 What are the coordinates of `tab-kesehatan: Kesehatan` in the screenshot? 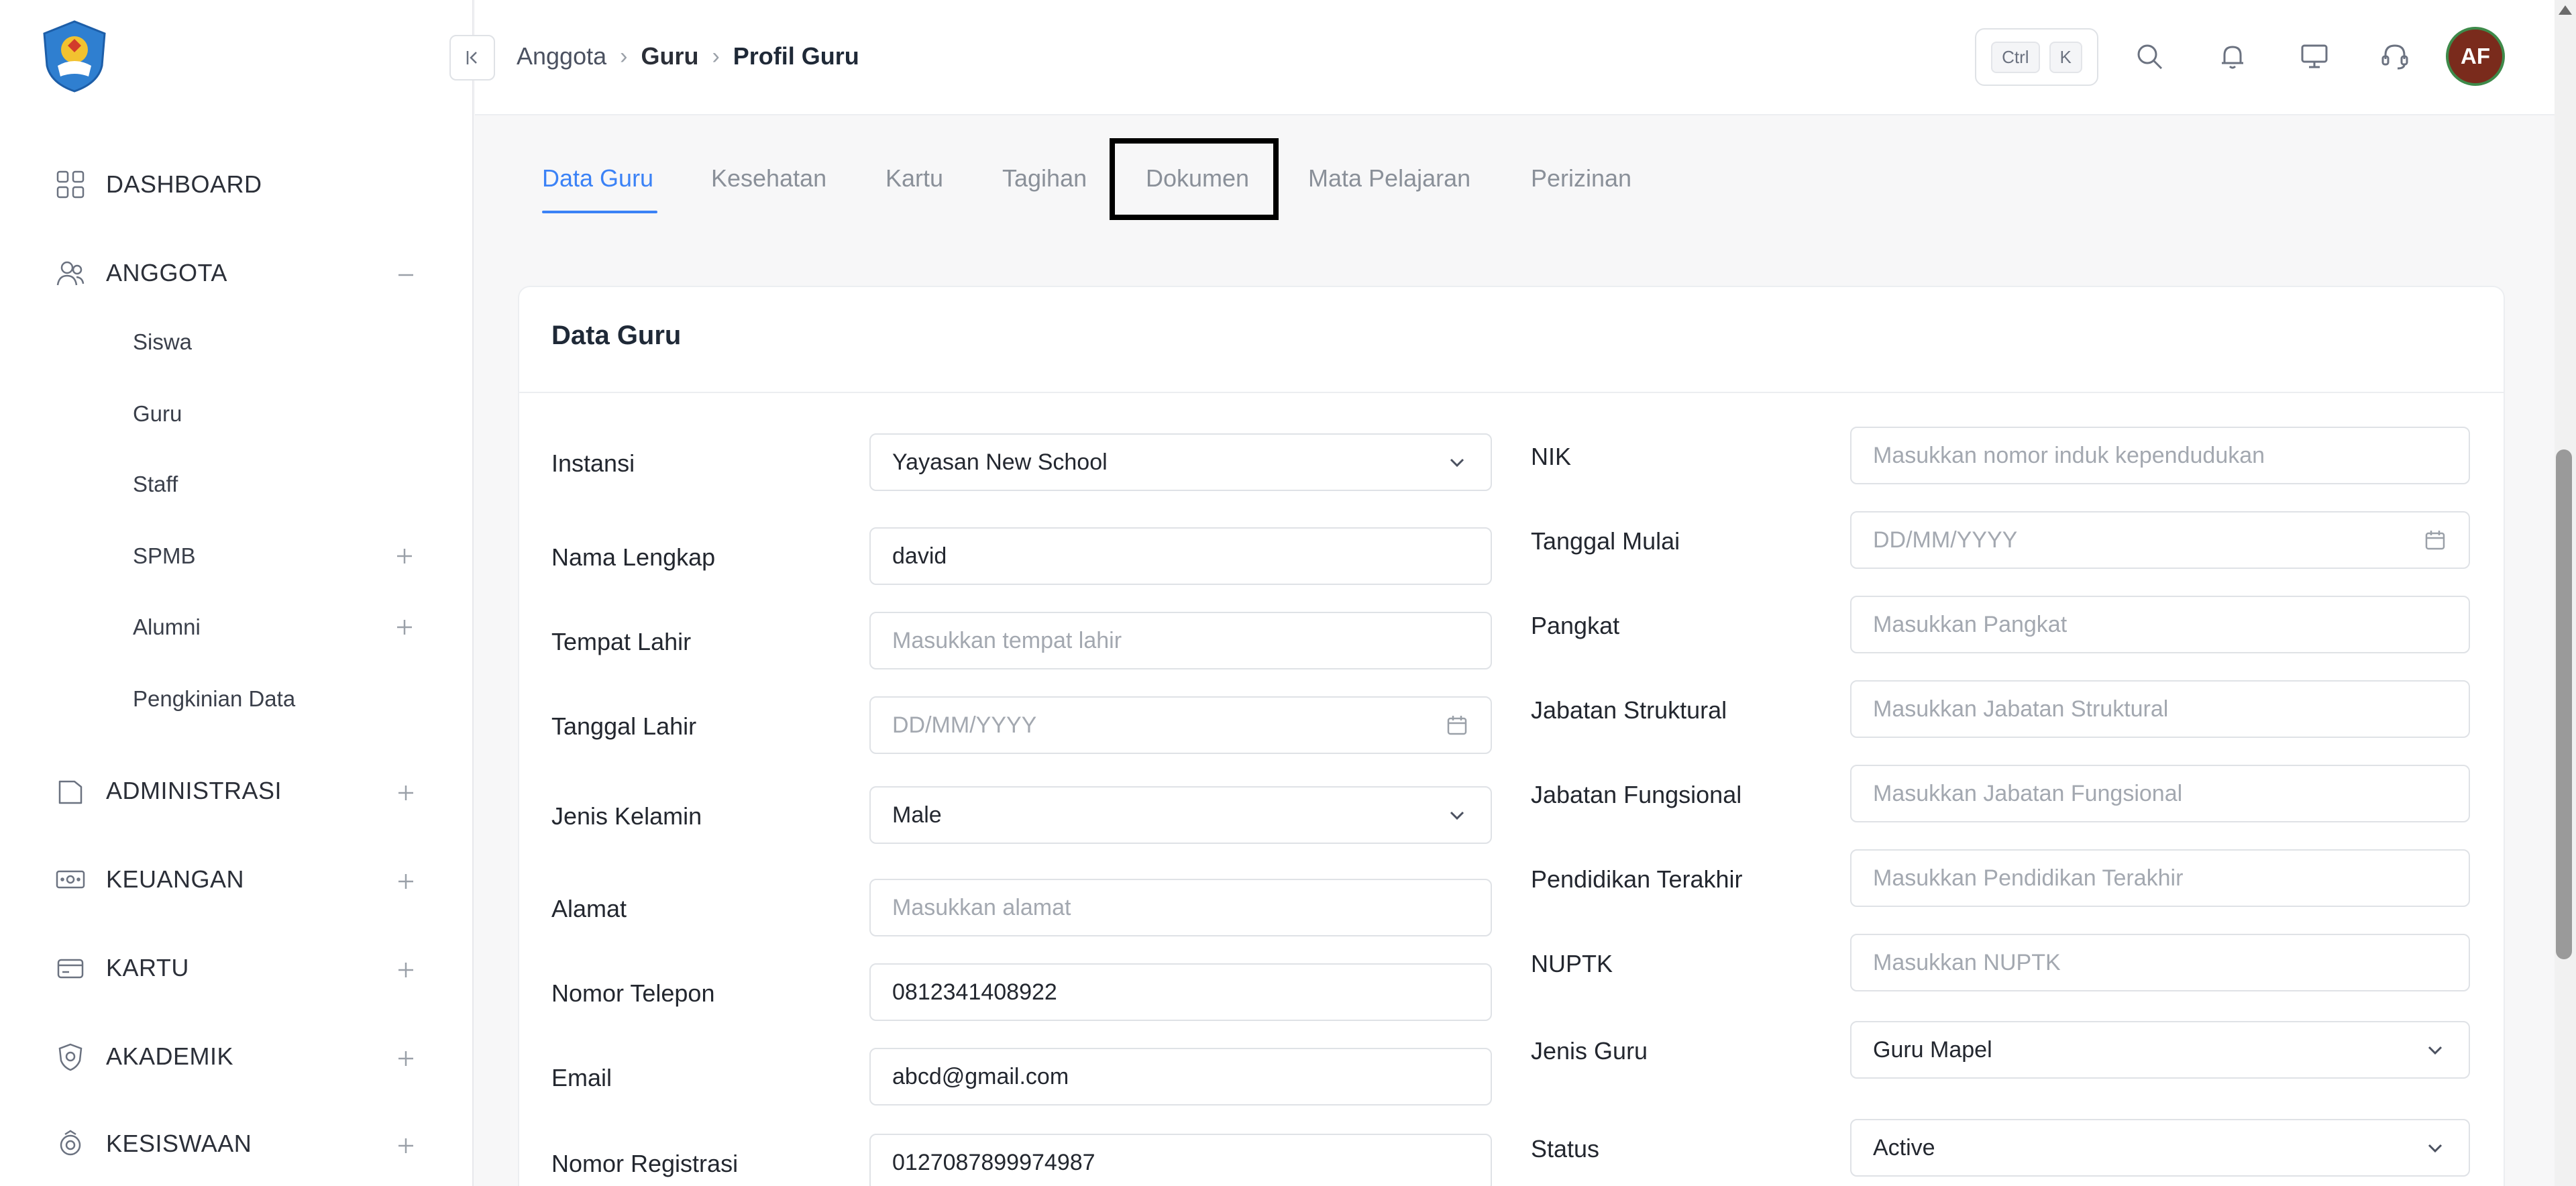 It's located at (768, 178).